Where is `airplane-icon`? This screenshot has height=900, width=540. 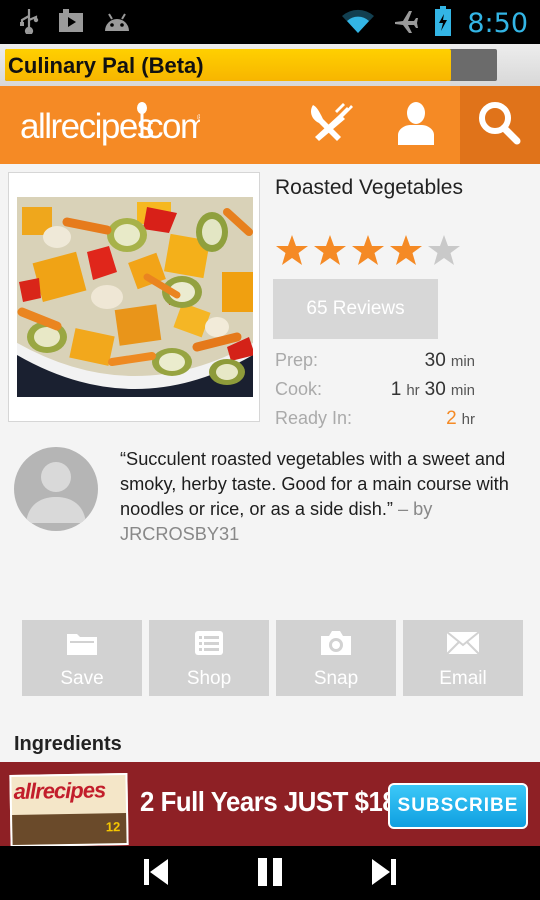
airplane-icon is located at coordinates (405, 23).